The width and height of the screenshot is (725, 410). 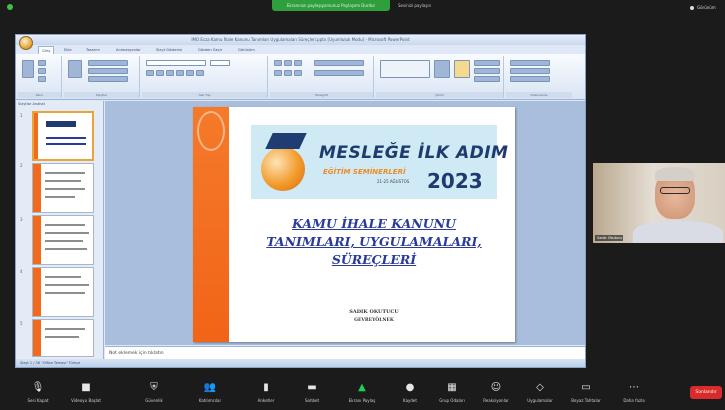 I want to click on mute-button: 🎙 Sesi Kapat, so click(x=38, y=394).